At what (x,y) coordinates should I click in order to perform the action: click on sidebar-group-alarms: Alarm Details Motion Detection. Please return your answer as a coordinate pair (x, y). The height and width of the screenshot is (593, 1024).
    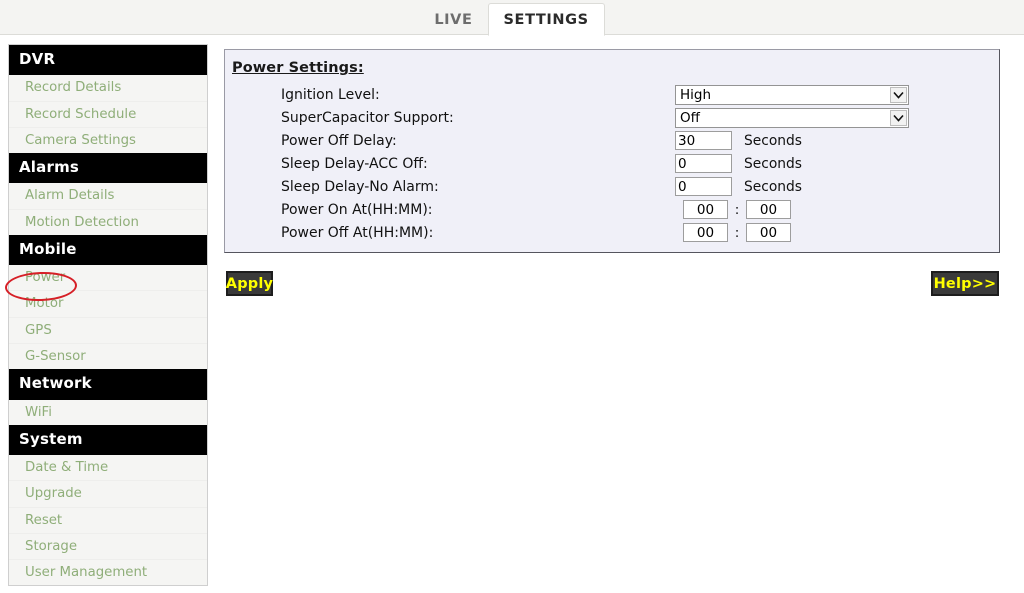
    Looking at the image, I should click on (108, 209).